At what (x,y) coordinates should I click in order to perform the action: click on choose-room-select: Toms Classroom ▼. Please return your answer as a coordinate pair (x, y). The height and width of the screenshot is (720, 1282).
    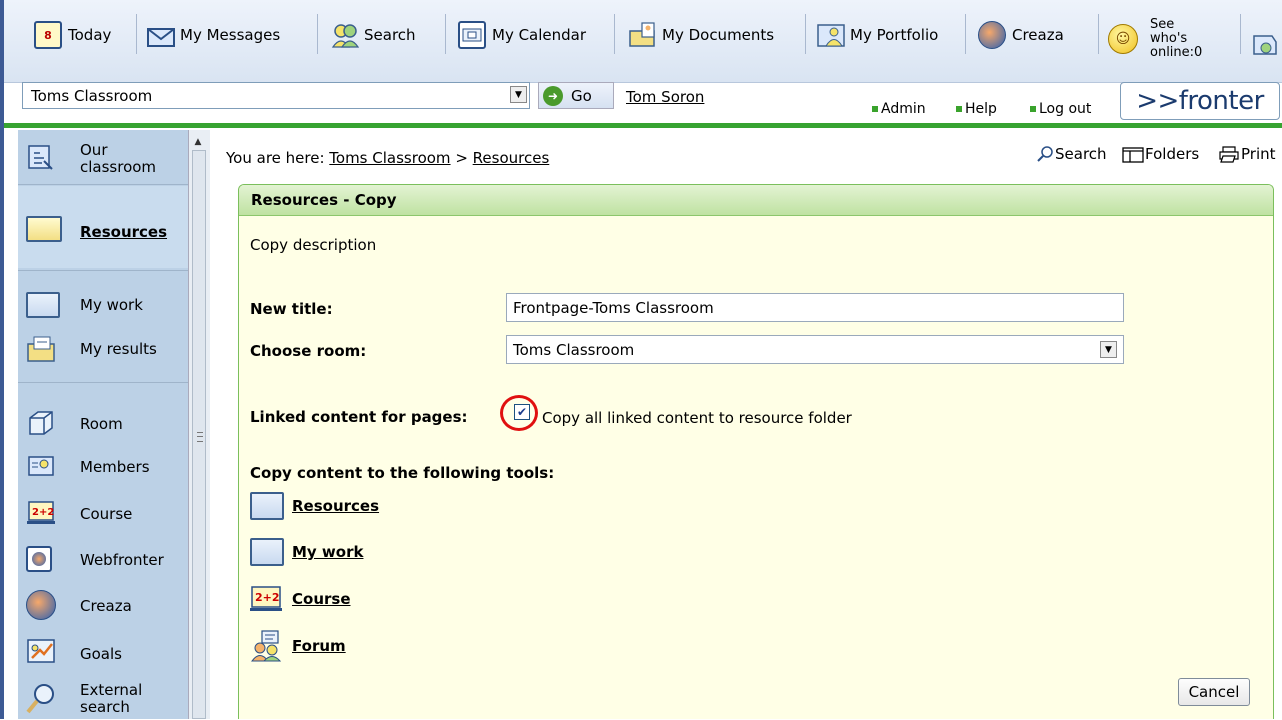
    Looking at the image, I should click on (815, 349).